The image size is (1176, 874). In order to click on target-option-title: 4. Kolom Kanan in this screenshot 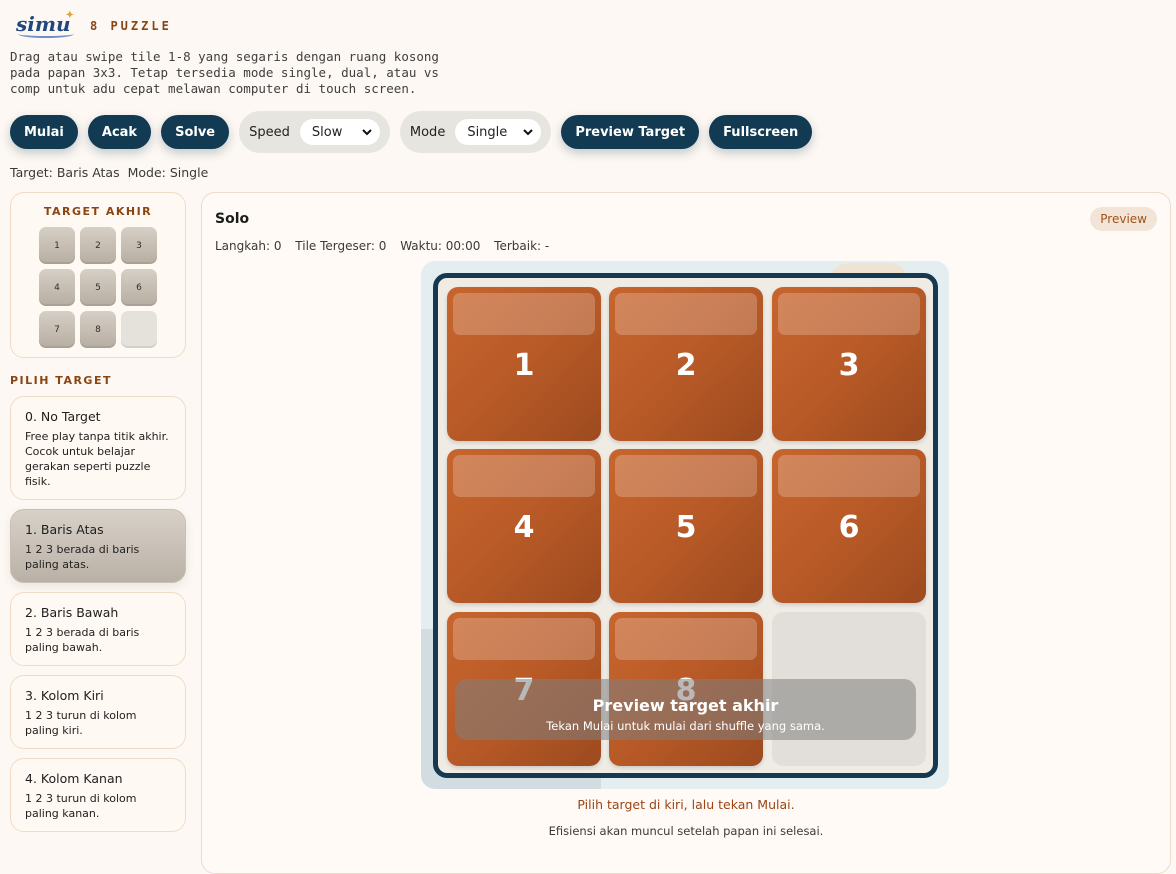, I will do `click(74, 778)`.